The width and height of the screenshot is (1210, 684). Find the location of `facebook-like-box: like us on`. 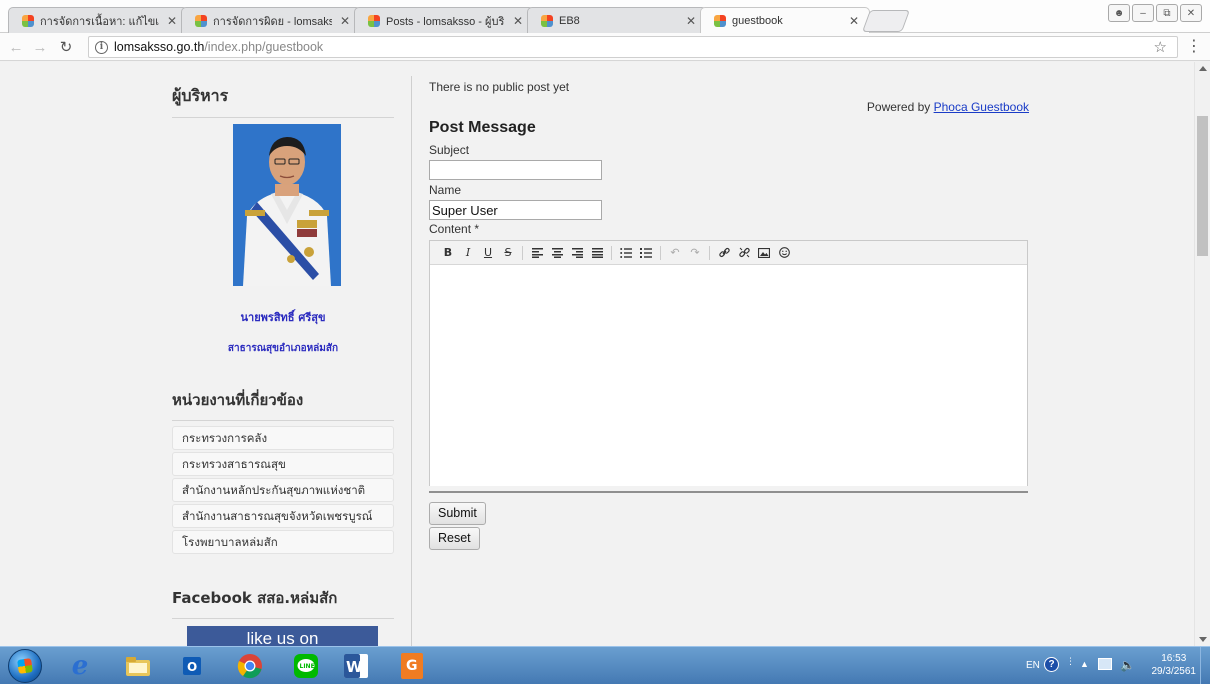

facebook-like-box: like us on is located at coordinates (282, 636).